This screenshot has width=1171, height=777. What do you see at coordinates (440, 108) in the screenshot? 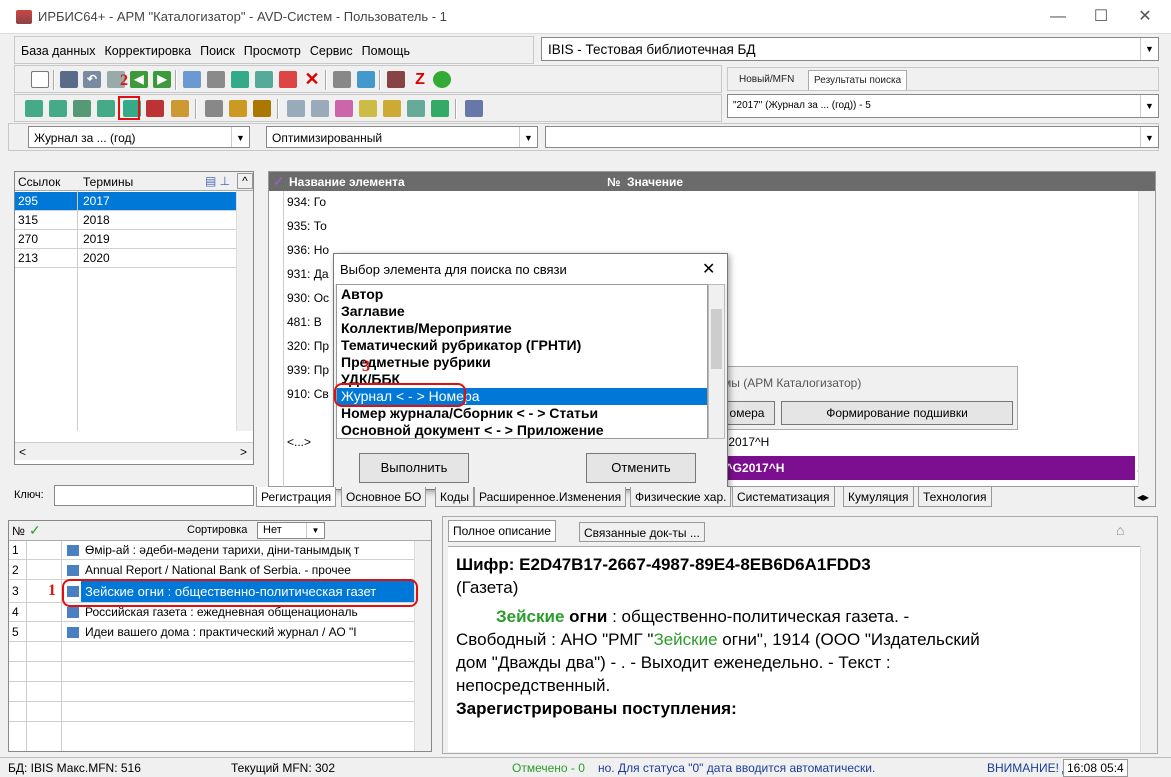
I see `excel-icon` at bounding box center [440, 108].